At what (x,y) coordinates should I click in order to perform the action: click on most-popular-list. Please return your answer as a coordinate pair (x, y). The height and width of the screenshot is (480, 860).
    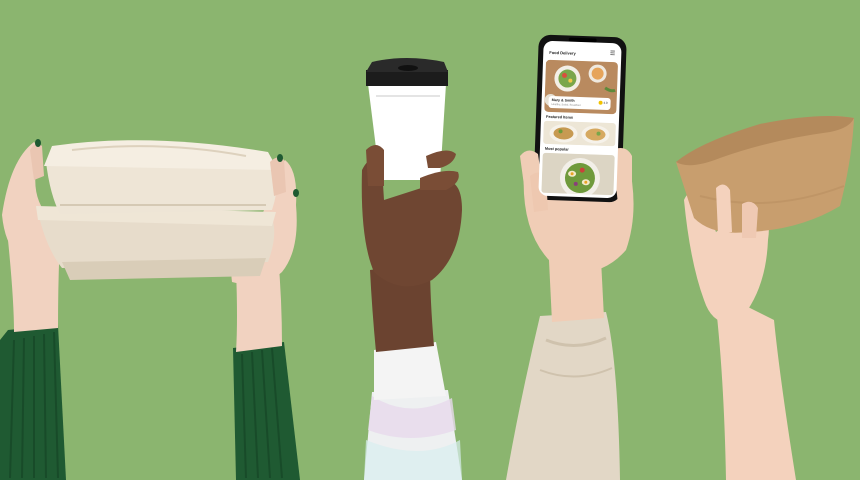
    Looking at the image, I should click on (578, 174).